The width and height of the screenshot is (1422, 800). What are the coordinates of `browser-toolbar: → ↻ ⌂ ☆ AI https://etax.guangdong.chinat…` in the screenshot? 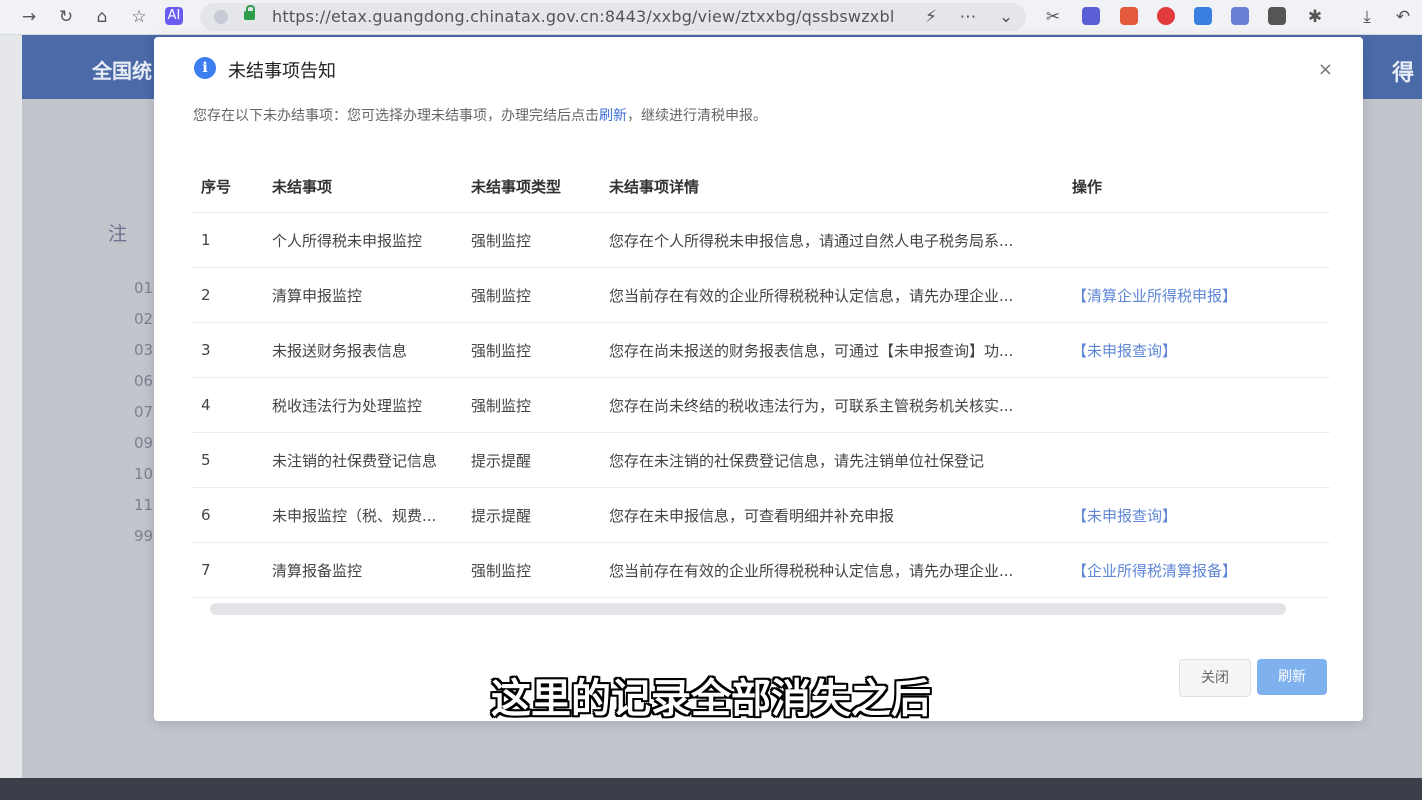 It's located at (711, 17).